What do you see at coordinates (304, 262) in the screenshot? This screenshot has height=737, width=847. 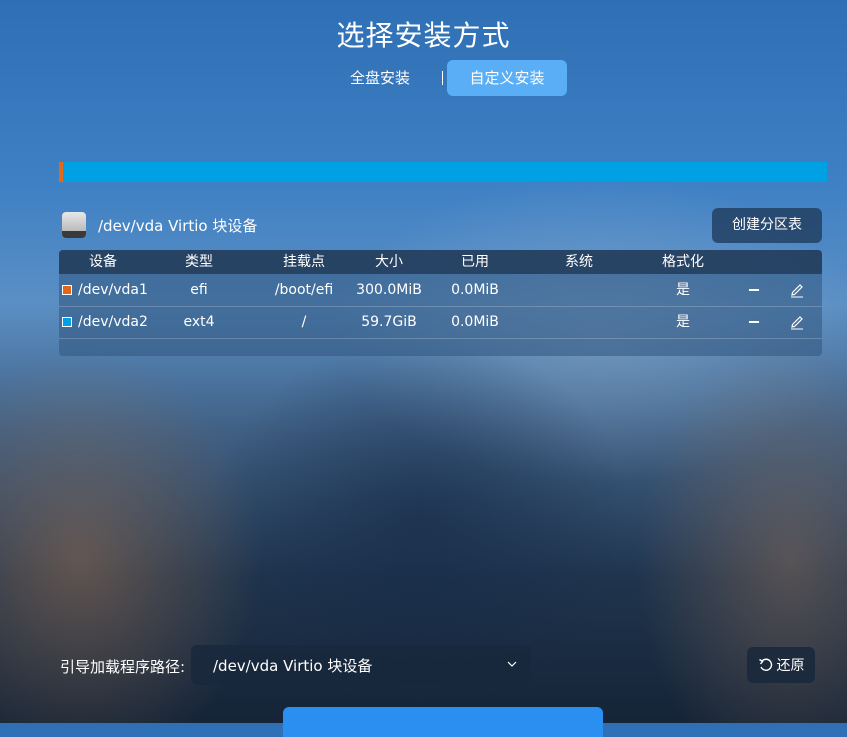 I see `header-mount: 挂载点` at bounding box center [304, 262].